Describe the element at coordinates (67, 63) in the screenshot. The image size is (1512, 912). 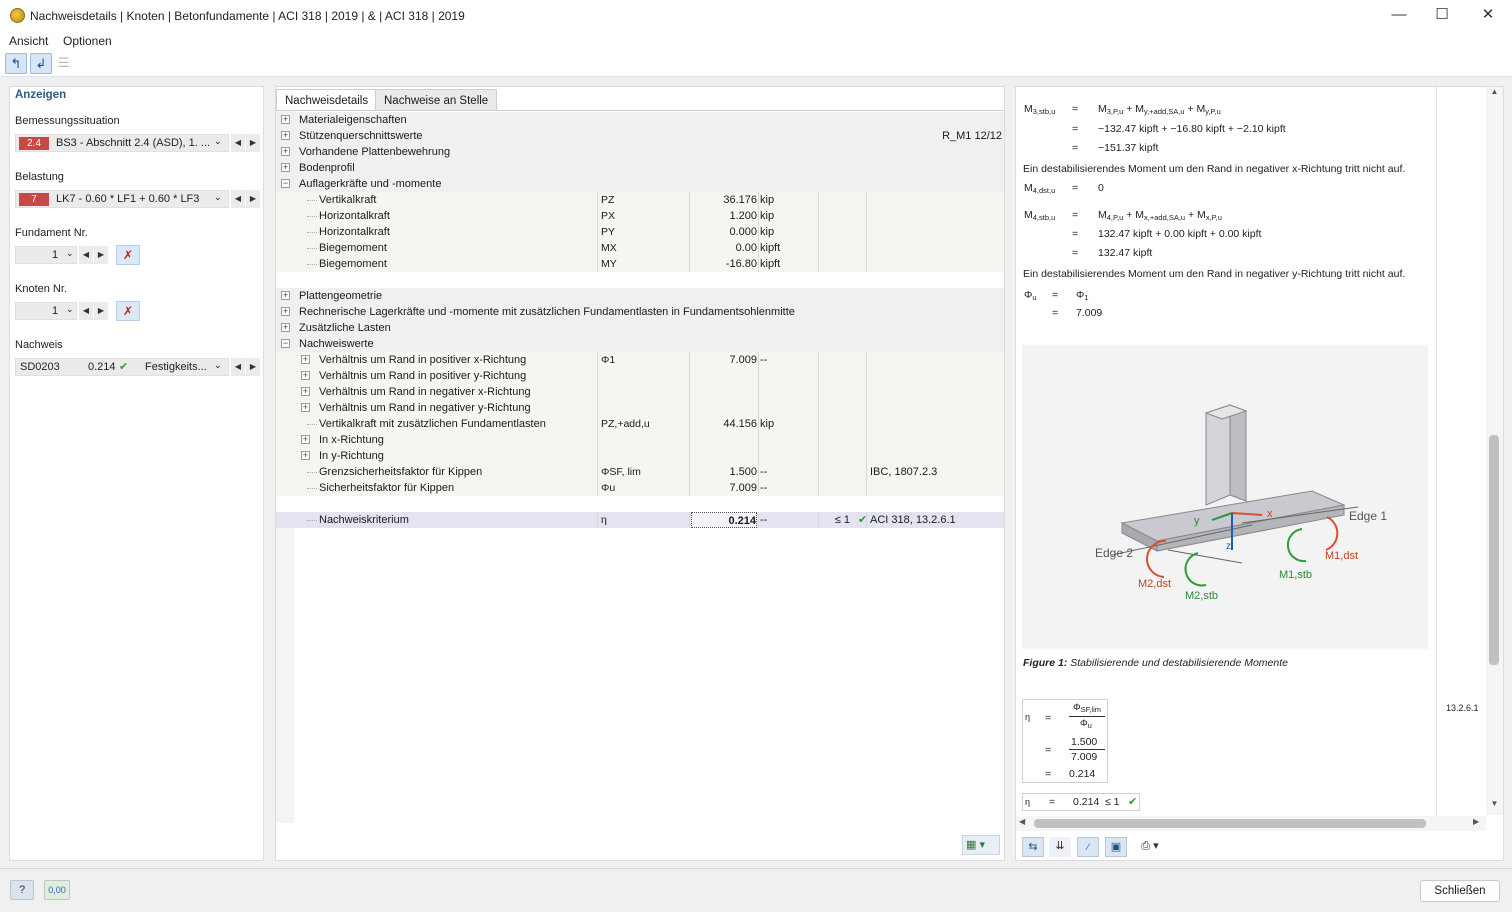
I see `list-icon: ☰` at that location.